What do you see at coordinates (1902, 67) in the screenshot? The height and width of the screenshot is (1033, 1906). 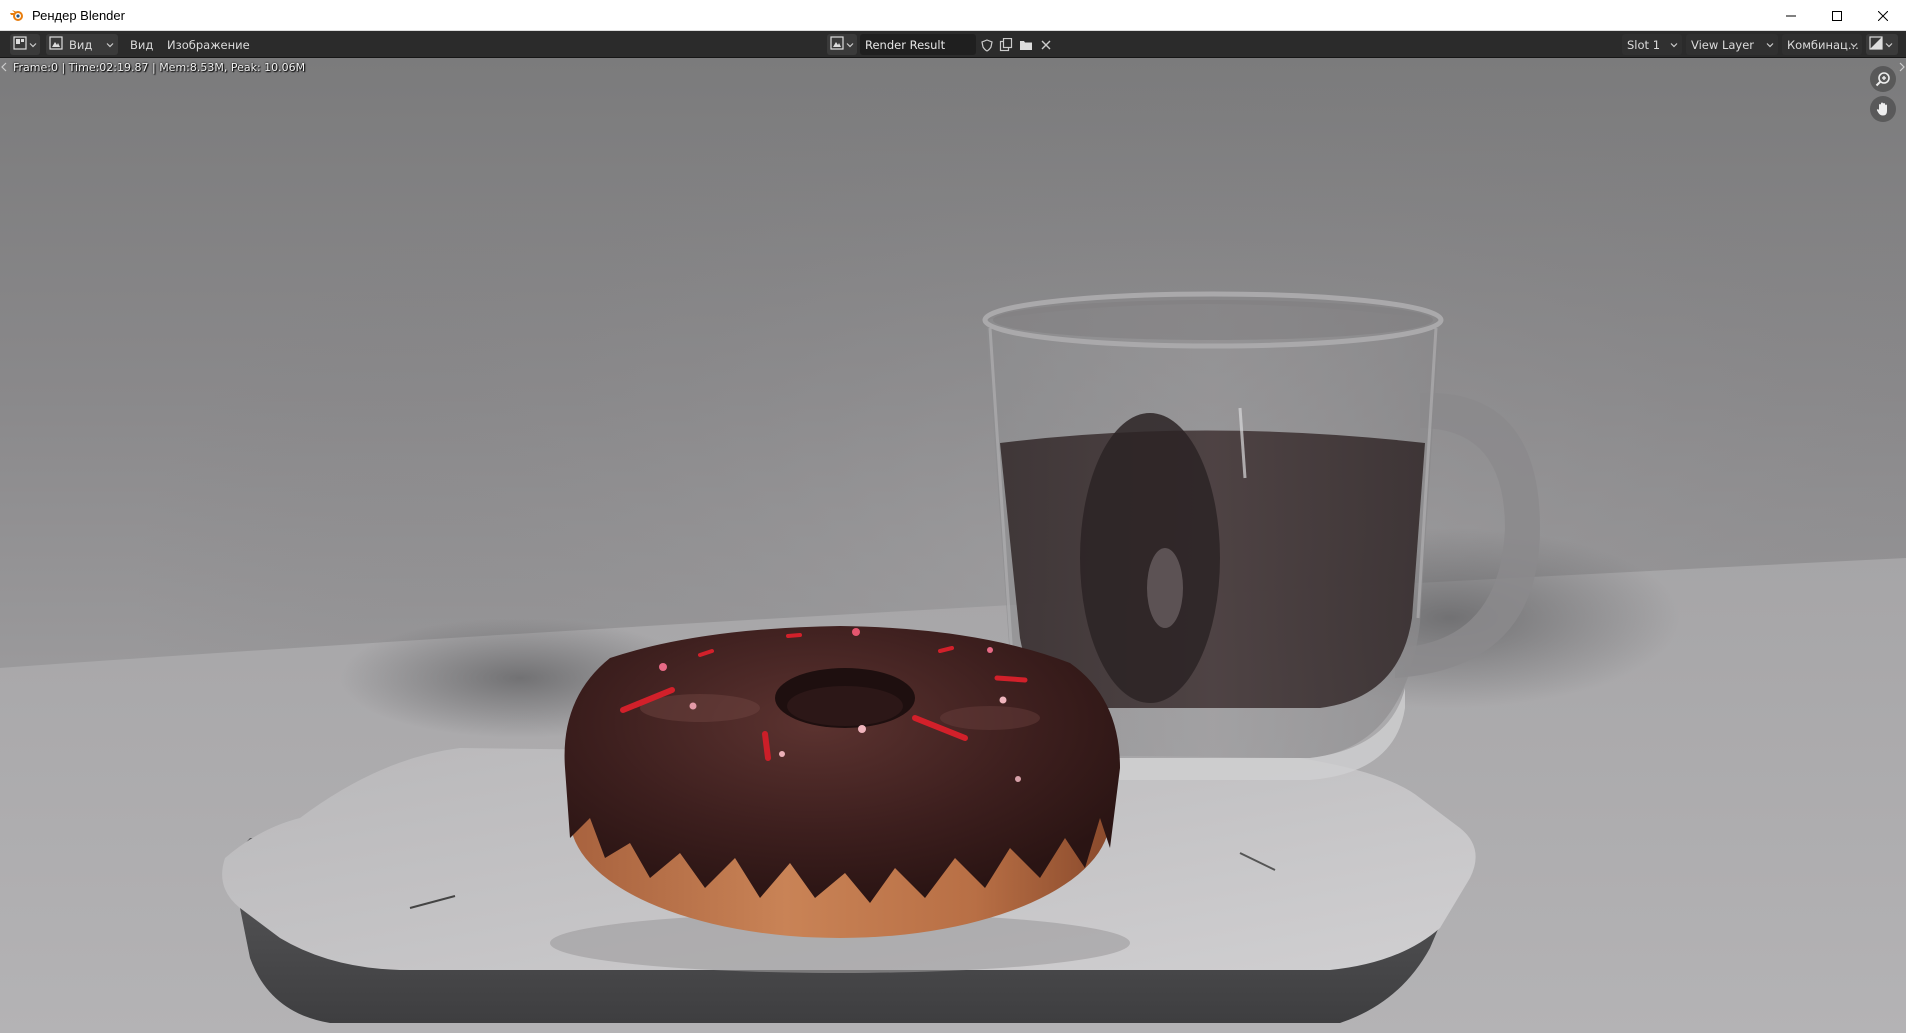 I see `region-toggle-right-icon` at bounding box center [1902, 67].